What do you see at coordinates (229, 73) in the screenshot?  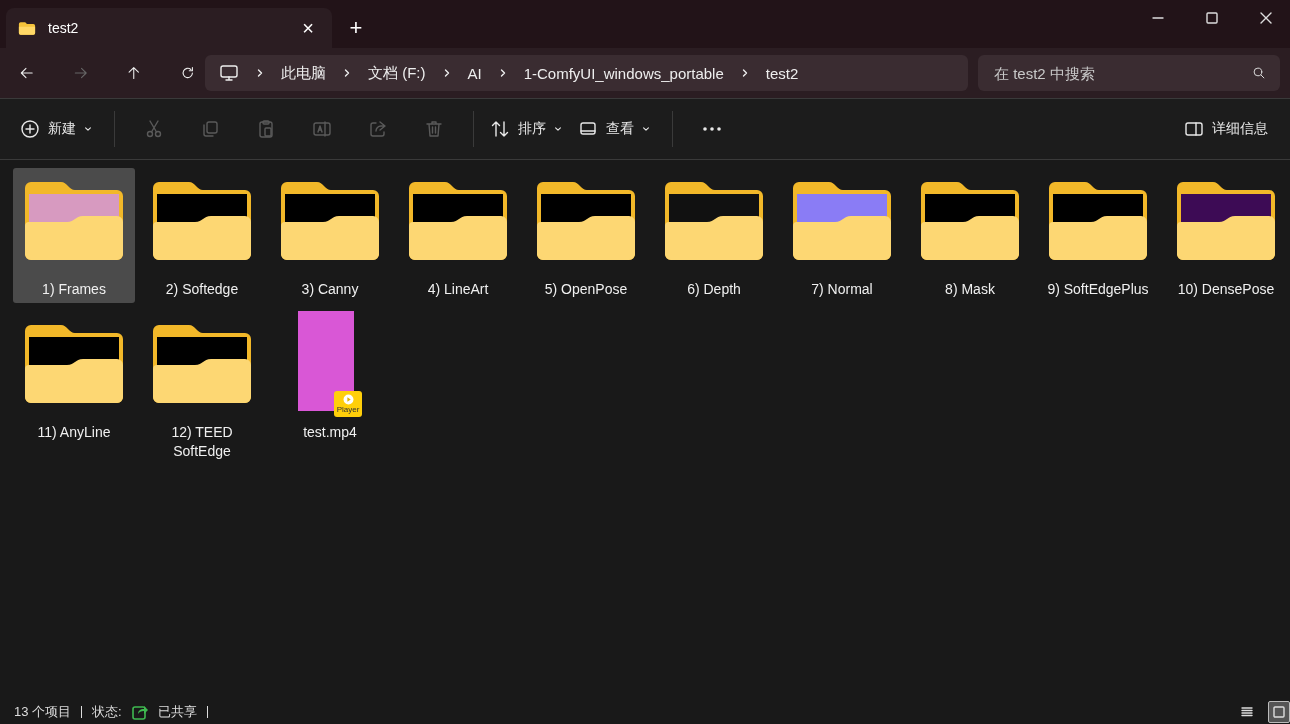 I see `monitor-icon` at bounding box center [229, 73].